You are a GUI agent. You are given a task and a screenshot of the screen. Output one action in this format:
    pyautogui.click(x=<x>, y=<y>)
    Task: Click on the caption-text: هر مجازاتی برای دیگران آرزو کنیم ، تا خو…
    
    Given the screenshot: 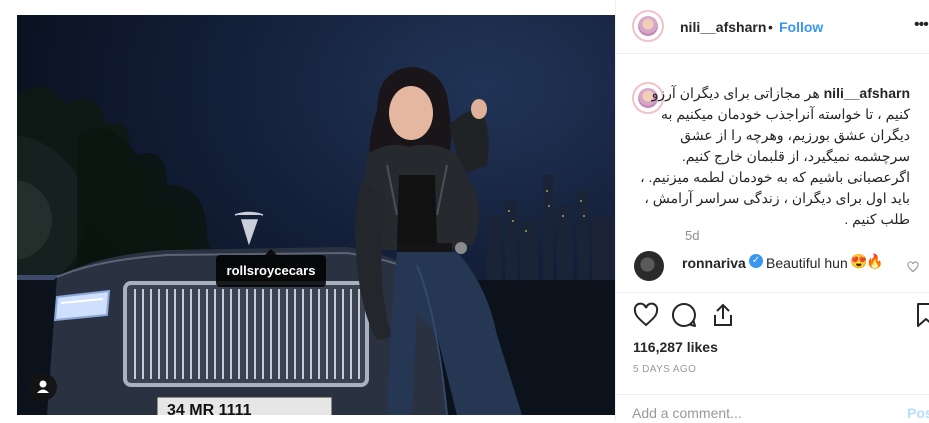 What is the action you would take?
    pyautogui.click(x=775, y=156)
    